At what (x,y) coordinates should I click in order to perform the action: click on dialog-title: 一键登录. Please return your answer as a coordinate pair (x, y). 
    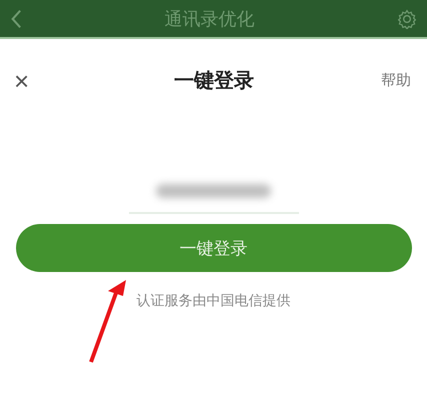
    Looking at the image, I should click on (214, 80).